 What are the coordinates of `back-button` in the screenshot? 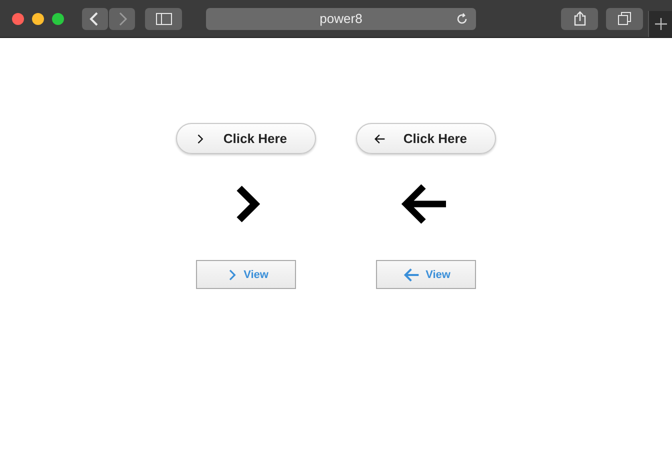 It's located at (95, 19).